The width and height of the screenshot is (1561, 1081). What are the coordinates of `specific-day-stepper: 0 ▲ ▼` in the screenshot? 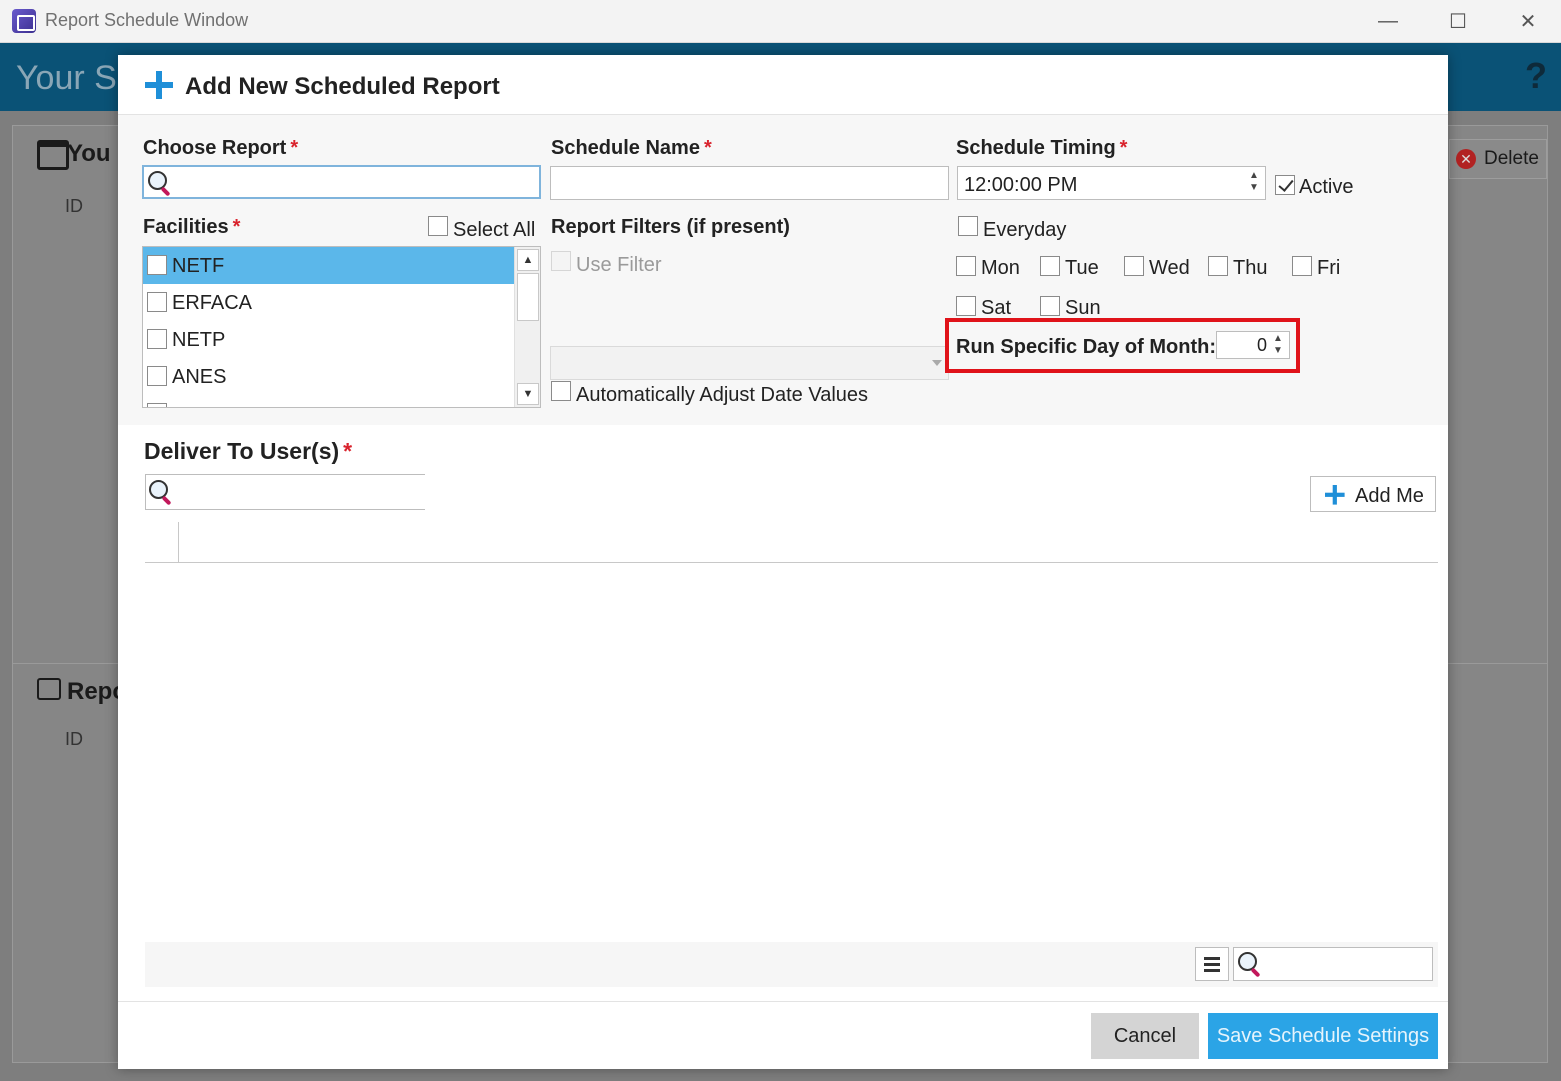 It's located at (1253, 345).